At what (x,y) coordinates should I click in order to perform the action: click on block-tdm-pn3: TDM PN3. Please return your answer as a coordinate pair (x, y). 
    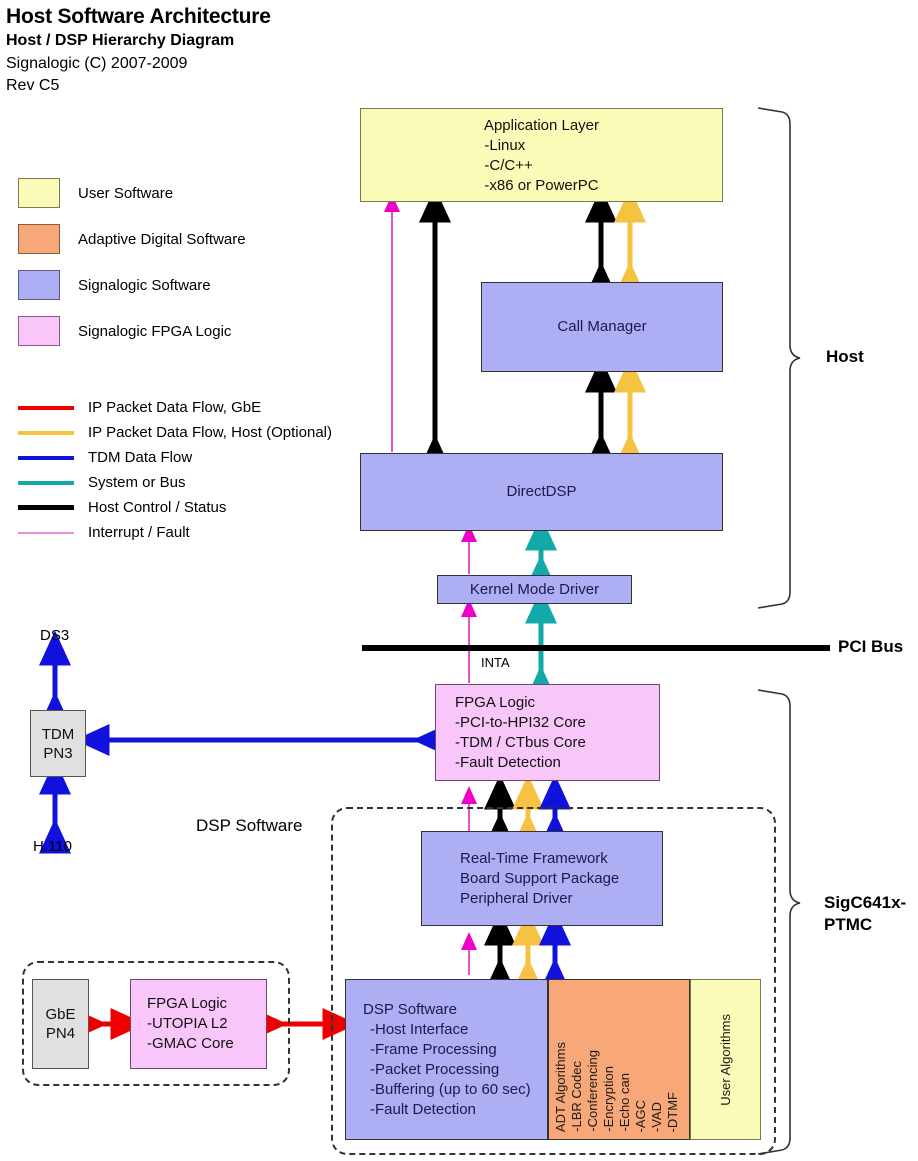
    Looking at the image, I should click on (58, 743).